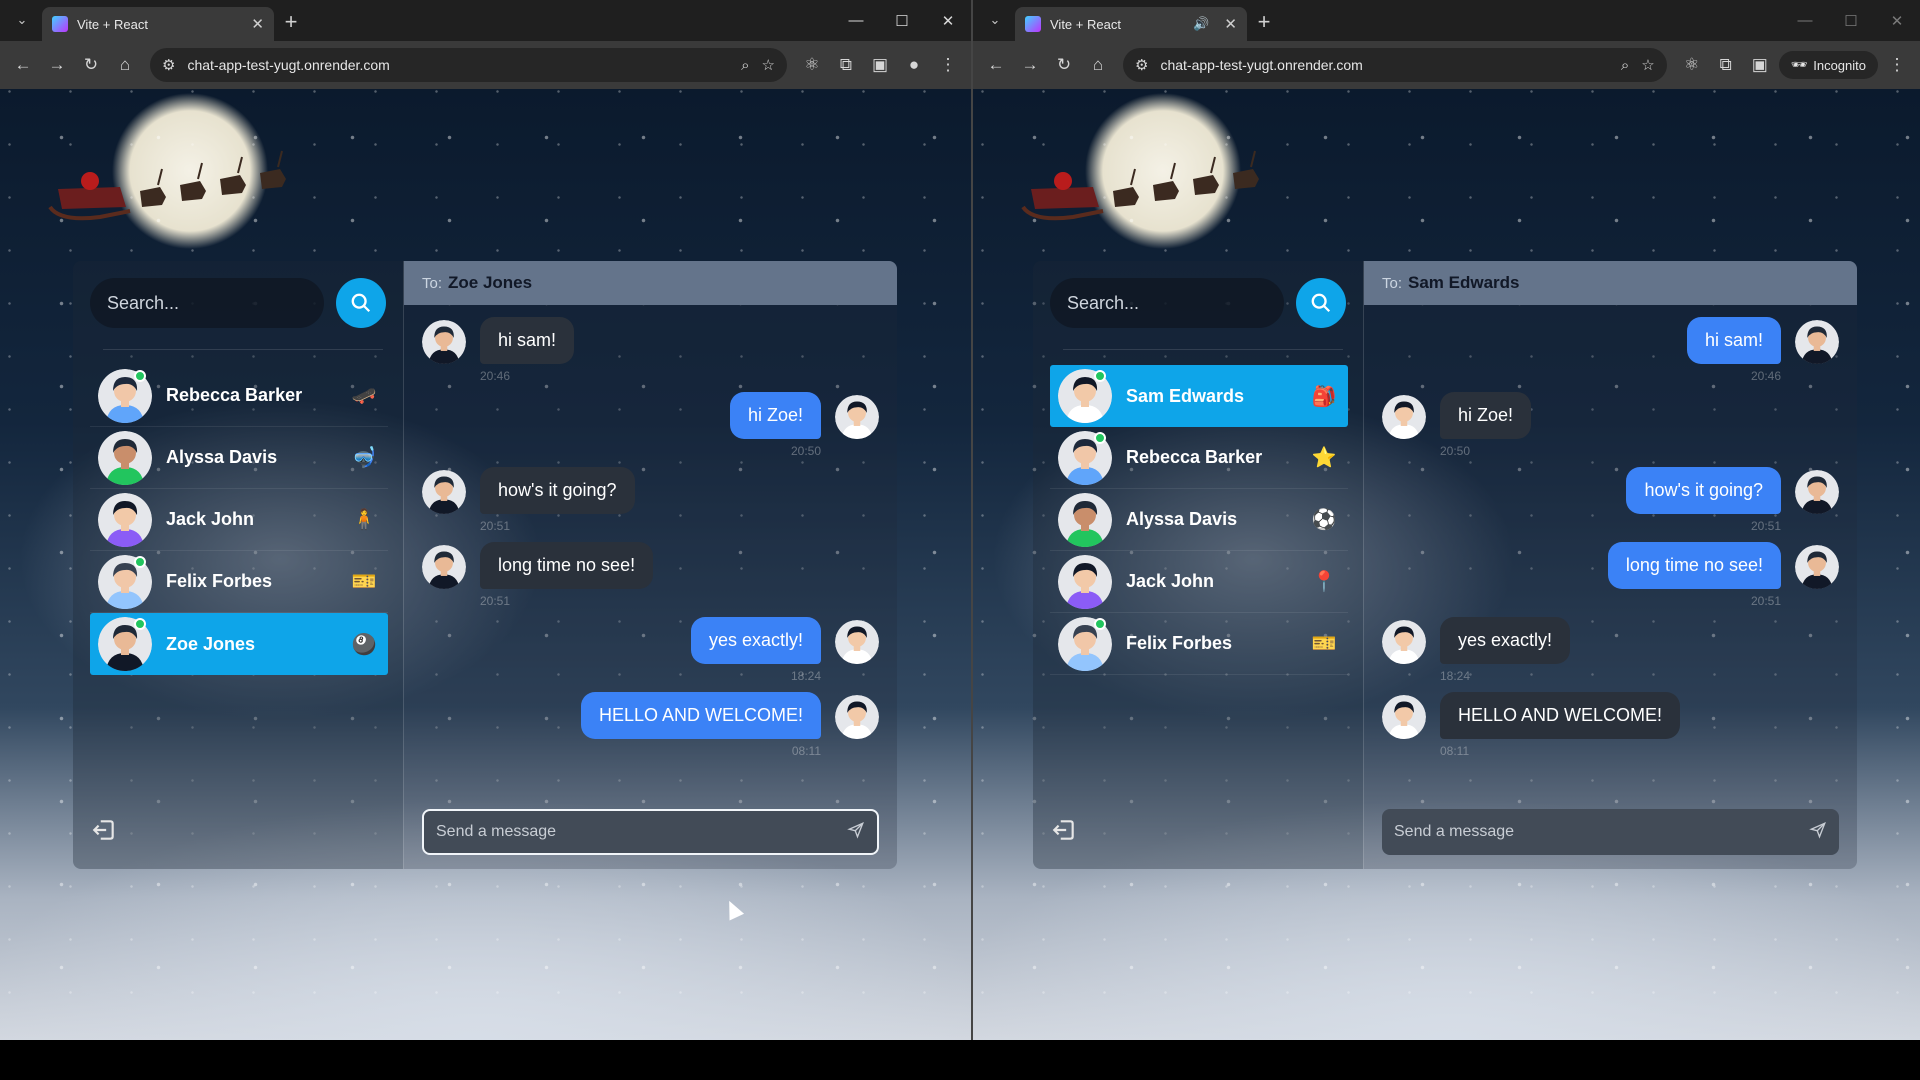  What do you see at coordinates (960, 1060) in the screenshot?
I see `taskbar-strip` at bounding box center [960, 1060].